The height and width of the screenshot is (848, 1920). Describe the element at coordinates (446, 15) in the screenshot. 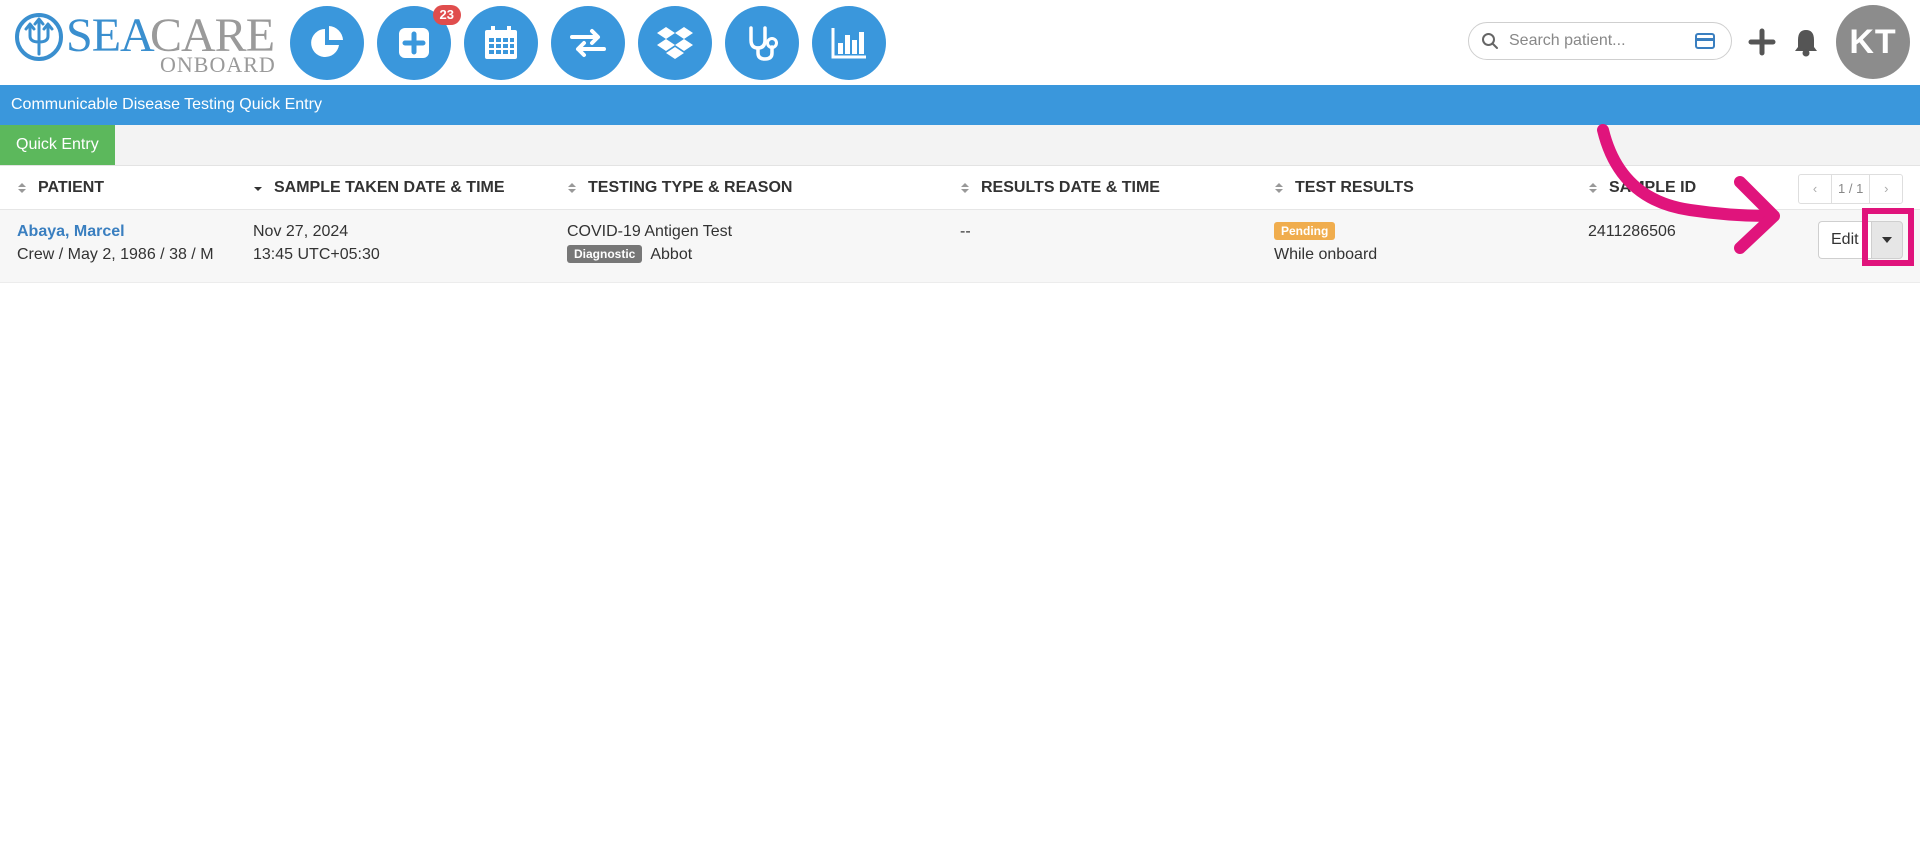

I see `notification-count-badge: 23` at that location.